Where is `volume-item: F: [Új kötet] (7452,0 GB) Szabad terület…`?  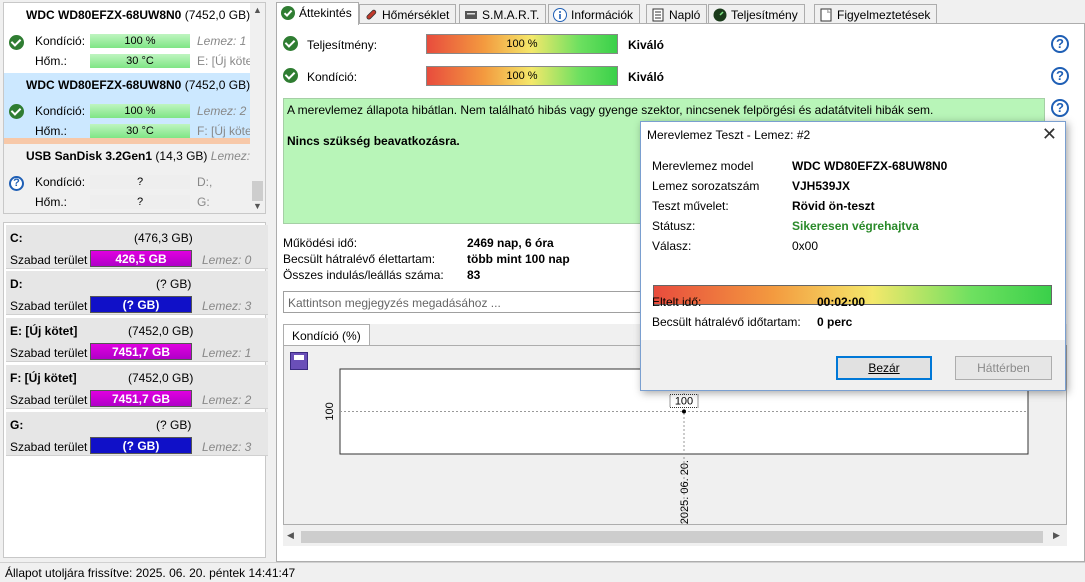
volume-item: F: [Új kötet] (7452,0 GB) Szabad terület… is located at coordinates (137, 387).